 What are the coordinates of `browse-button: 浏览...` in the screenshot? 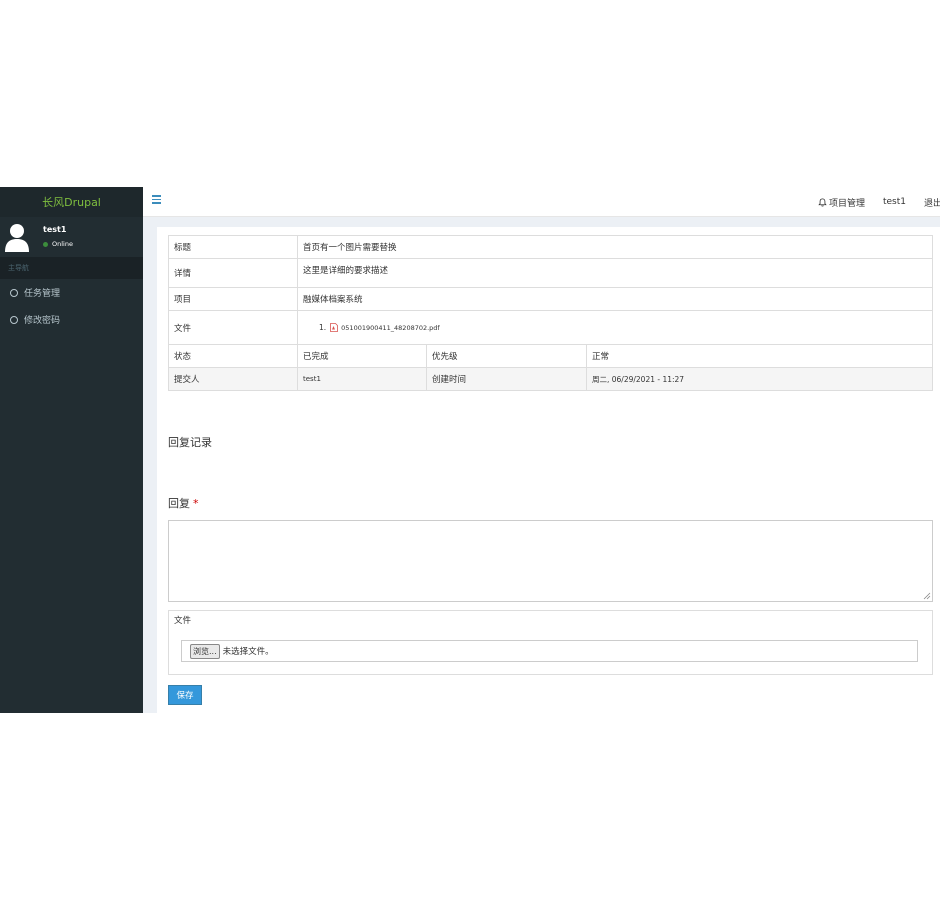 It's located at (205, 651).